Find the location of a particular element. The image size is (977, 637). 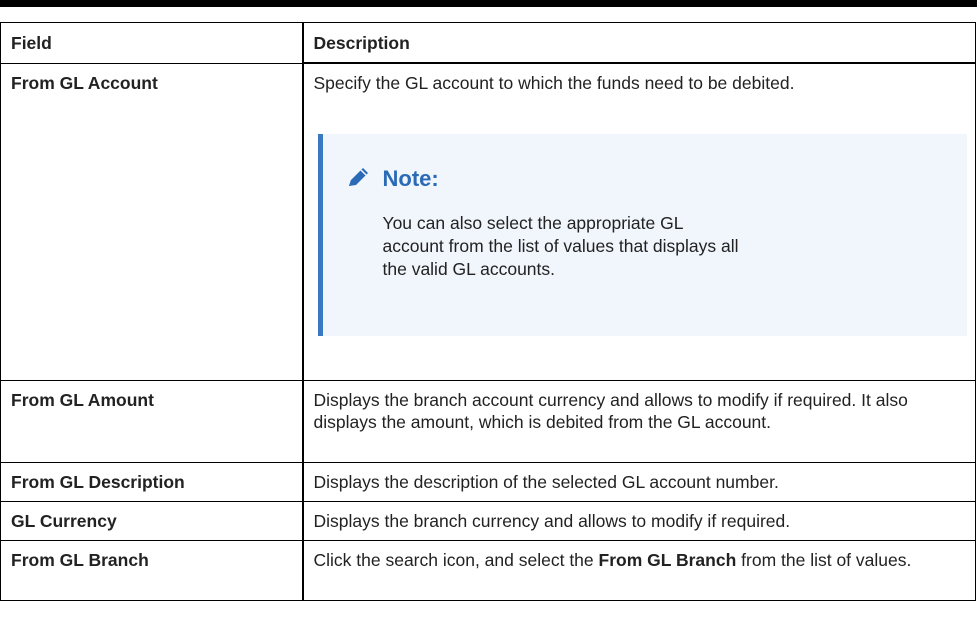

field-name: From GL Amount is located at coordinates (152, 421).